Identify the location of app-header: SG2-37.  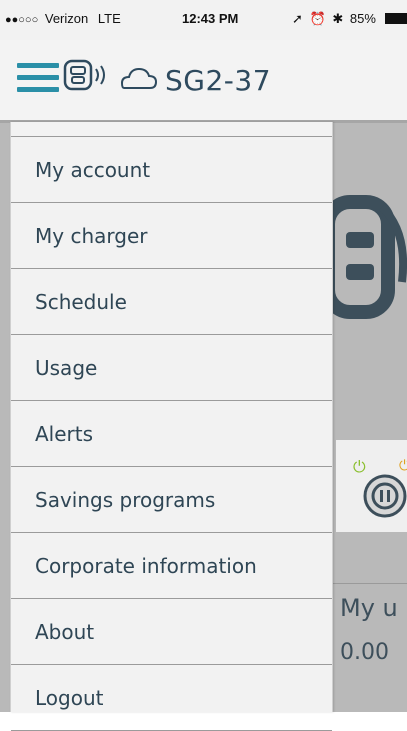
(203, 80).